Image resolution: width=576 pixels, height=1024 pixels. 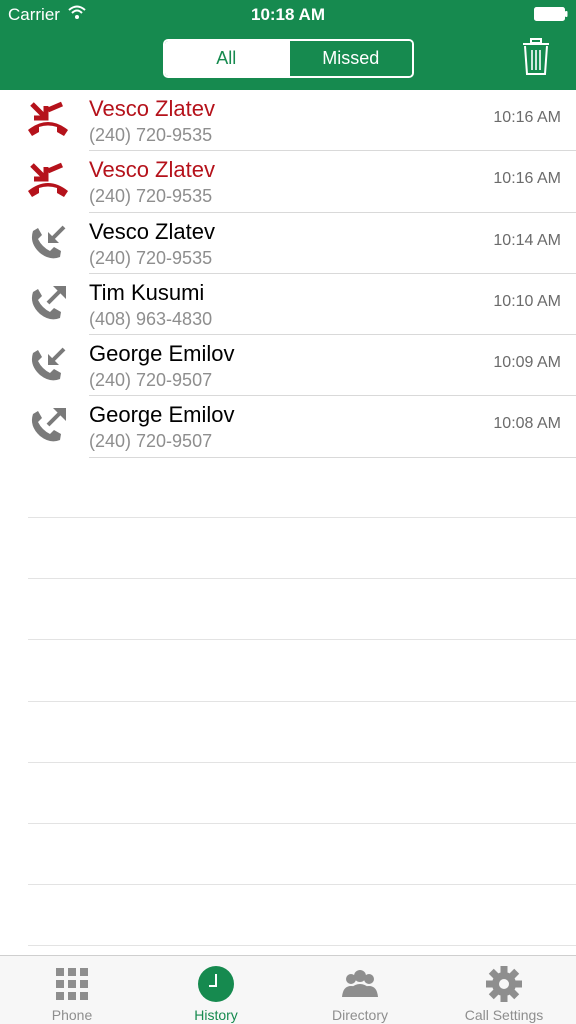 What do you see at coordinates (332, 457) in the screenshot?
I see `row-divider` at bounding box center [332, 457].